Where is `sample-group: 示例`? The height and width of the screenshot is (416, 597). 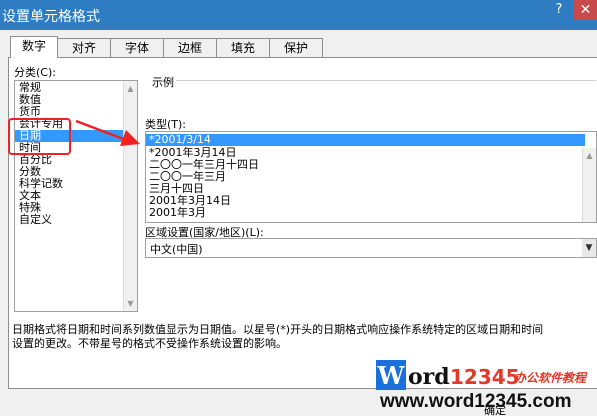 sample-group: 示例 is located at coordinates (370, 92).